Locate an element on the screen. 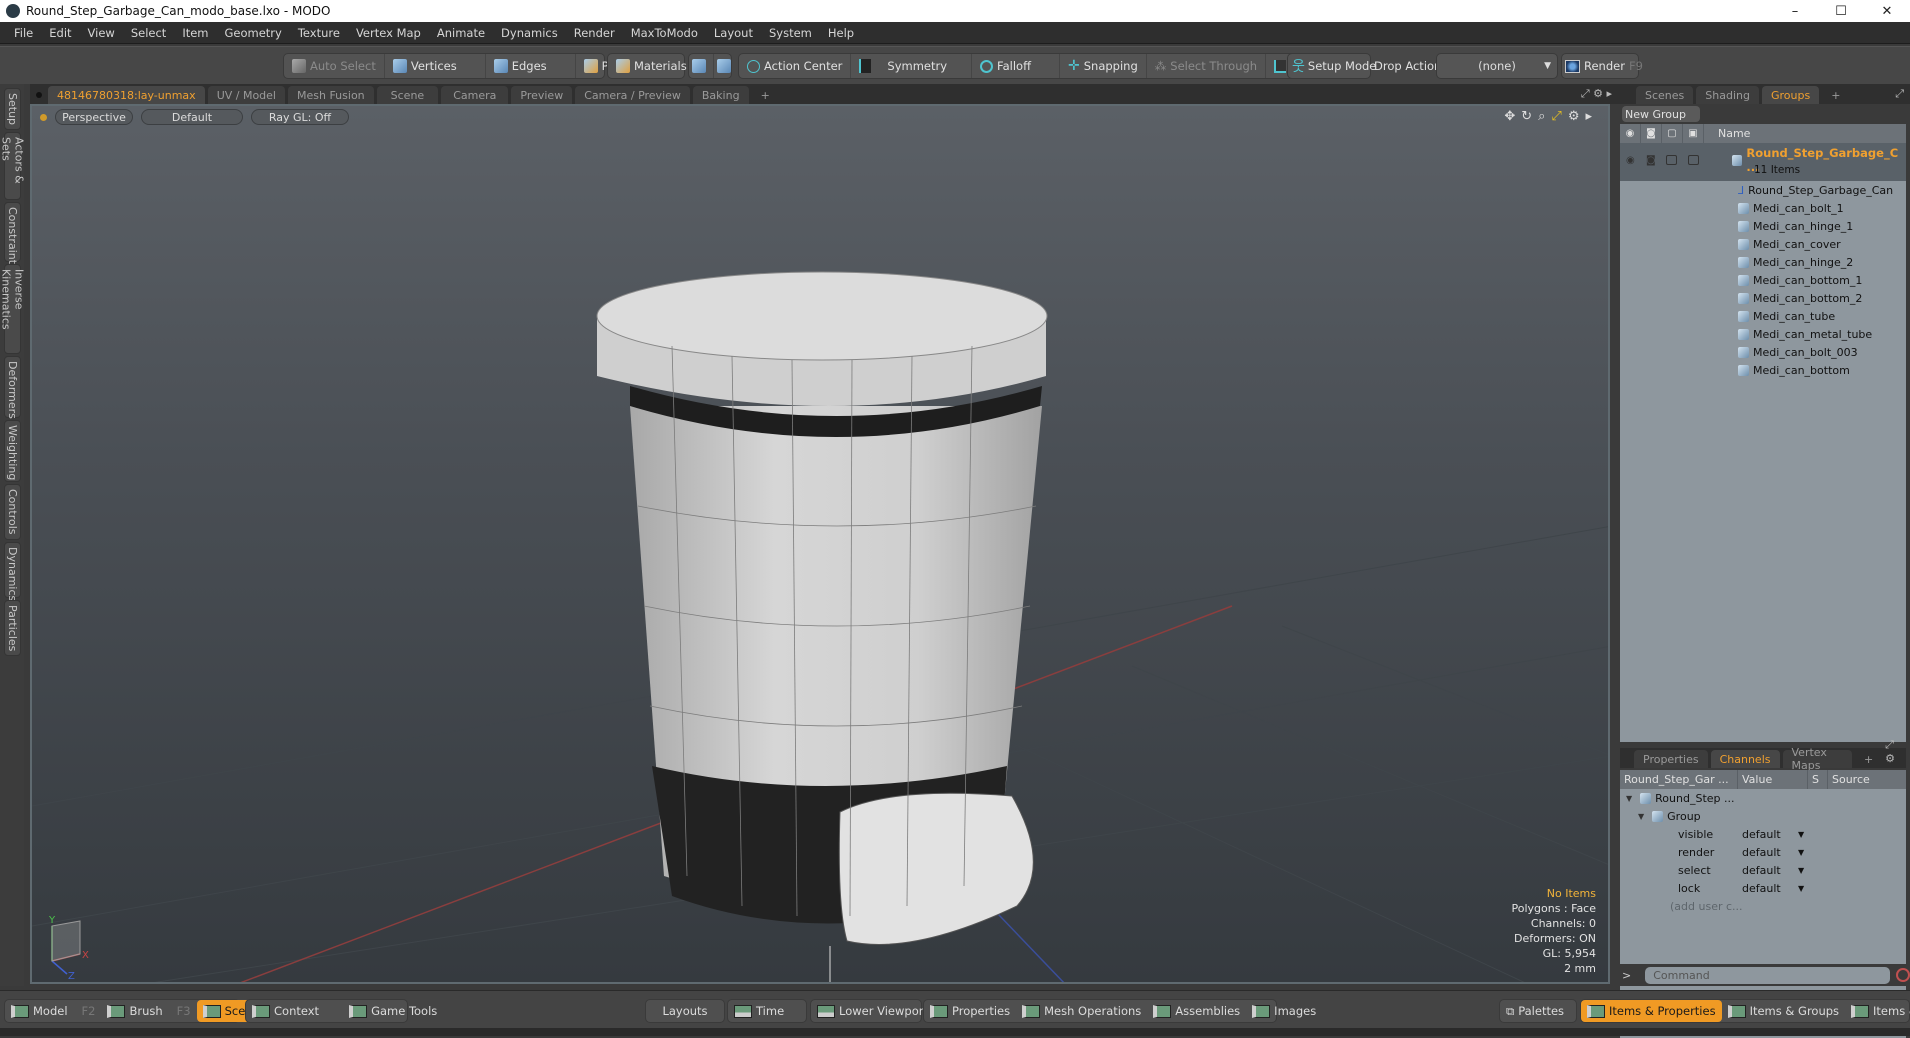 The image size is (1910, 1038). tree-item: Medi_can_bottom_1 is located at coordinates (1763, 280).